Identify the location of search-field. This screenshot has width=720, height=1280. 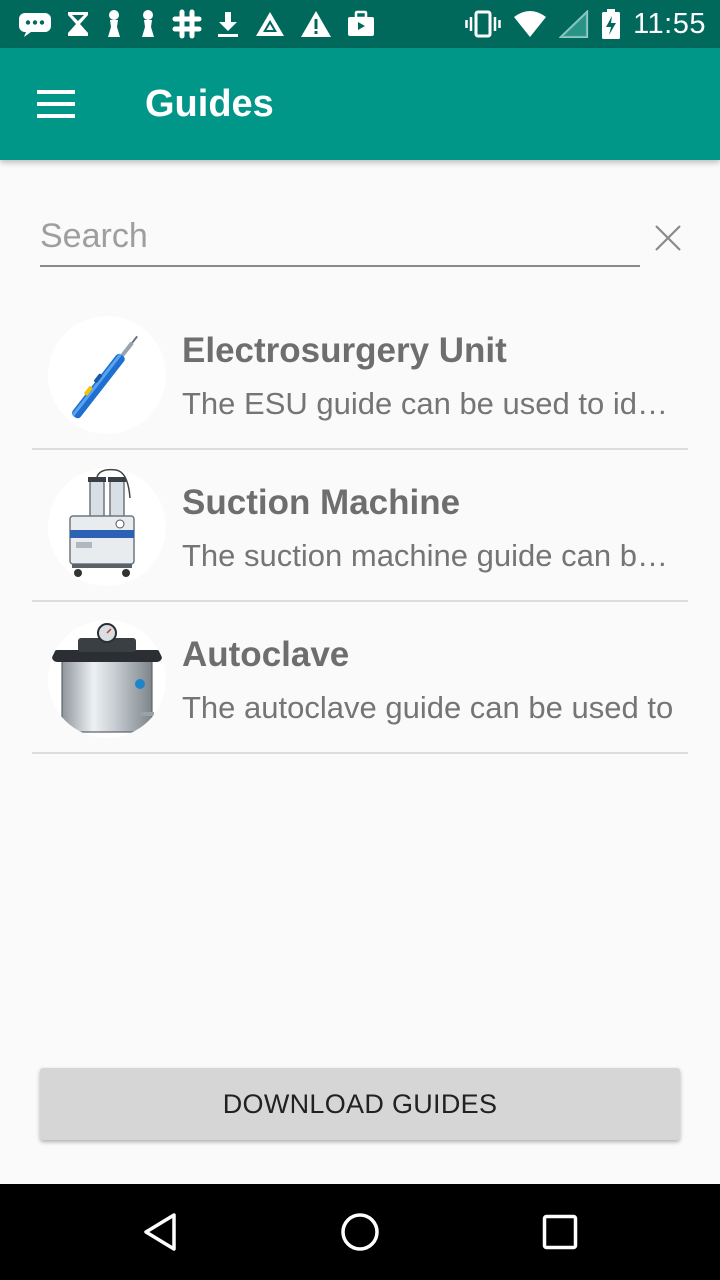
(340, 239).